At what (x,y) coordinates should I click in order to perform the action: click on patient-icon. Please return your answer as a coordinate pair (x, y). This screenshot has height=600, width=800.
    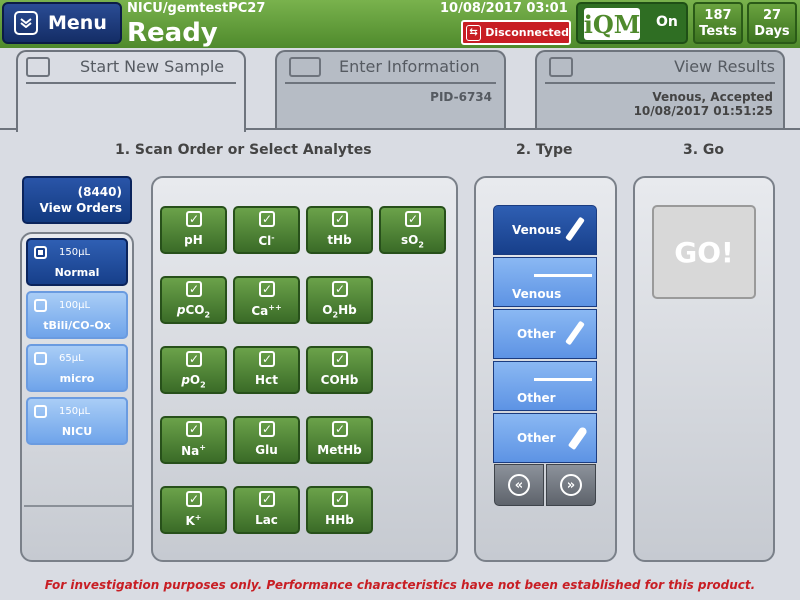
    Looking at the image, I should click on (38, 67).